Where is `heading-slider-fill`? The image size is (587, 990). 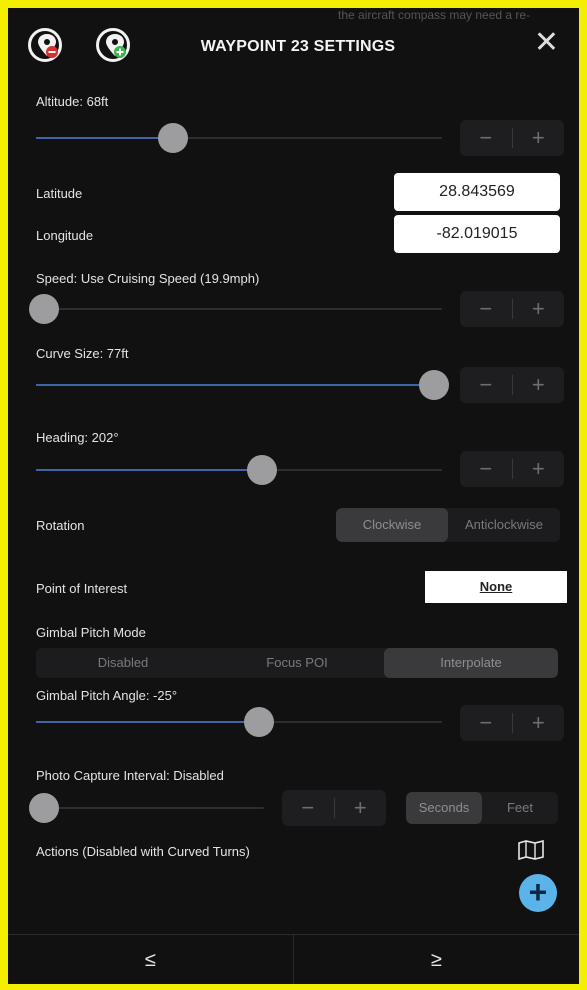
heading-slider-fill is located at coordinates (150, 470).